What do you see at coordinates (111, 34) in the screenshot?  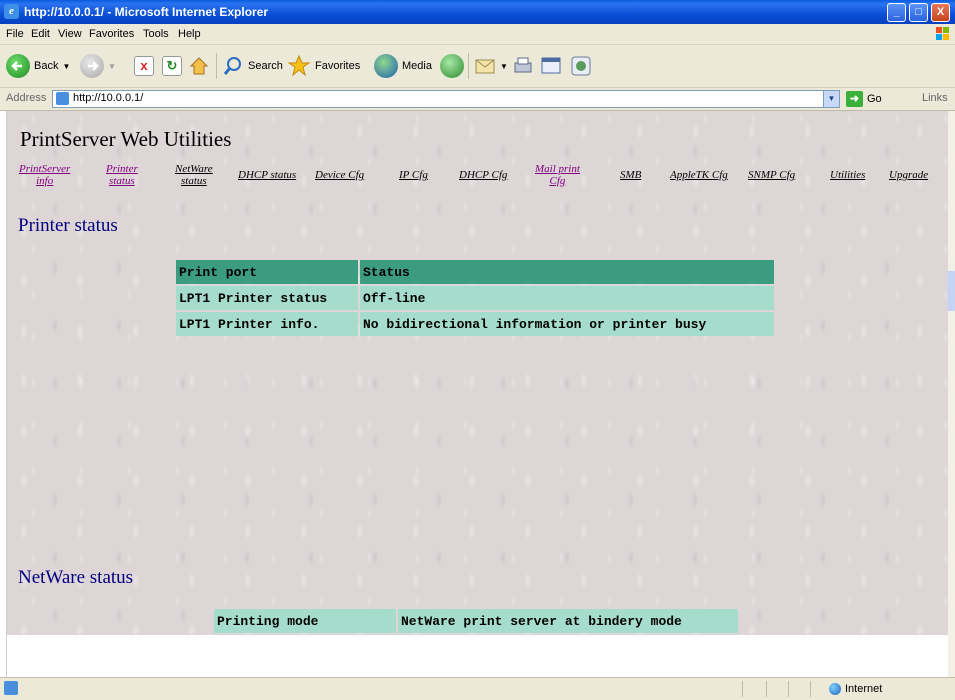 I see `menu-favorites: Favorites` at bounding box center [111, 34].